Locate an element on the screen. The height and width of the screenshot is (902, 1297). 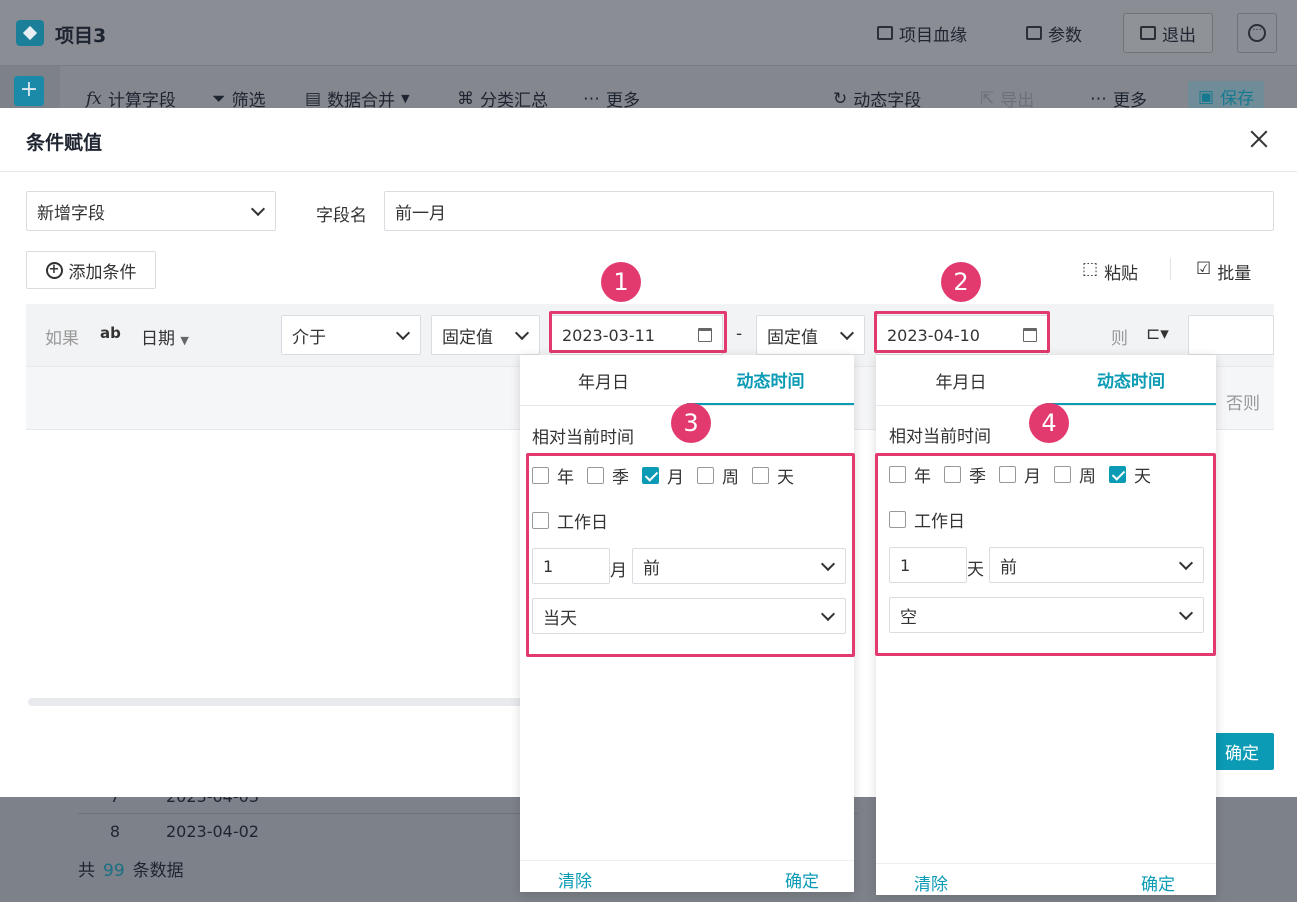
dialog-title: 条件赋值 is located at coordinates (64, 143).